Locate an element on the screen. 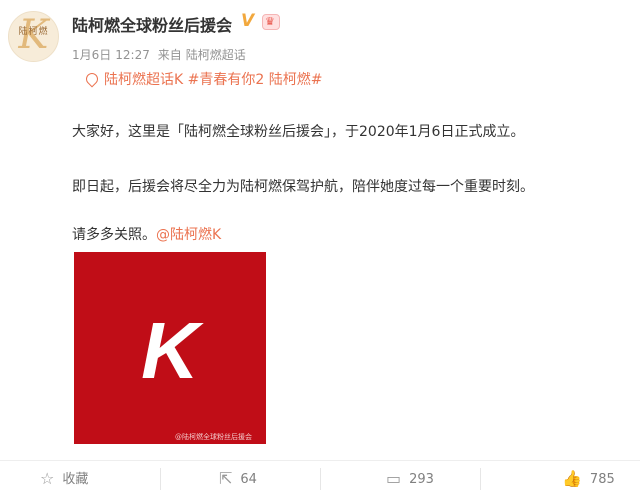 This screenshot has width=640, height=498. avatar-text: 陆柯燃 is located at coordinates (33, 32).